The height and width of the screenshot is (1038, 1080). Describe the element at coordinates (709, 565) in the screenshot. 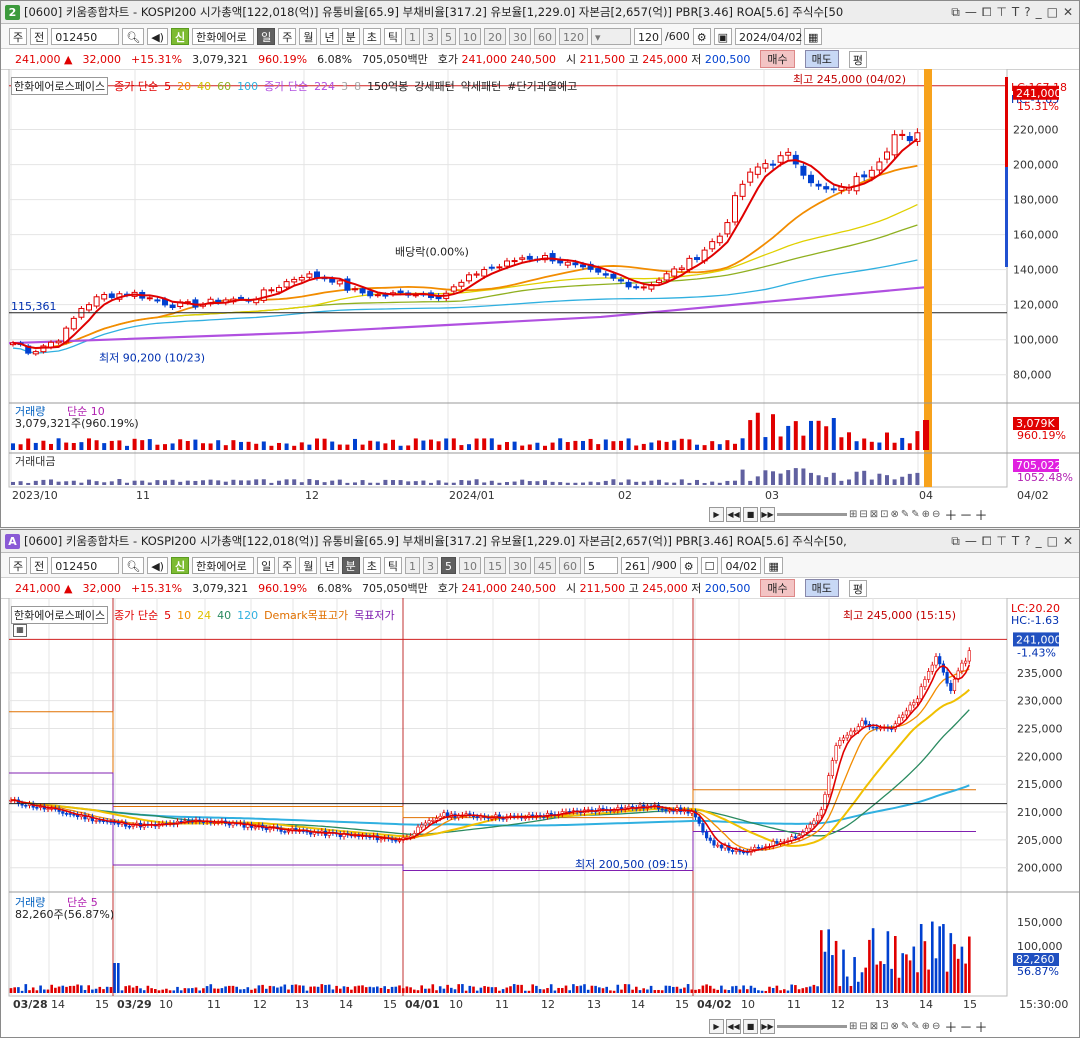

I see `checkbox-icon: ☐` at that location.